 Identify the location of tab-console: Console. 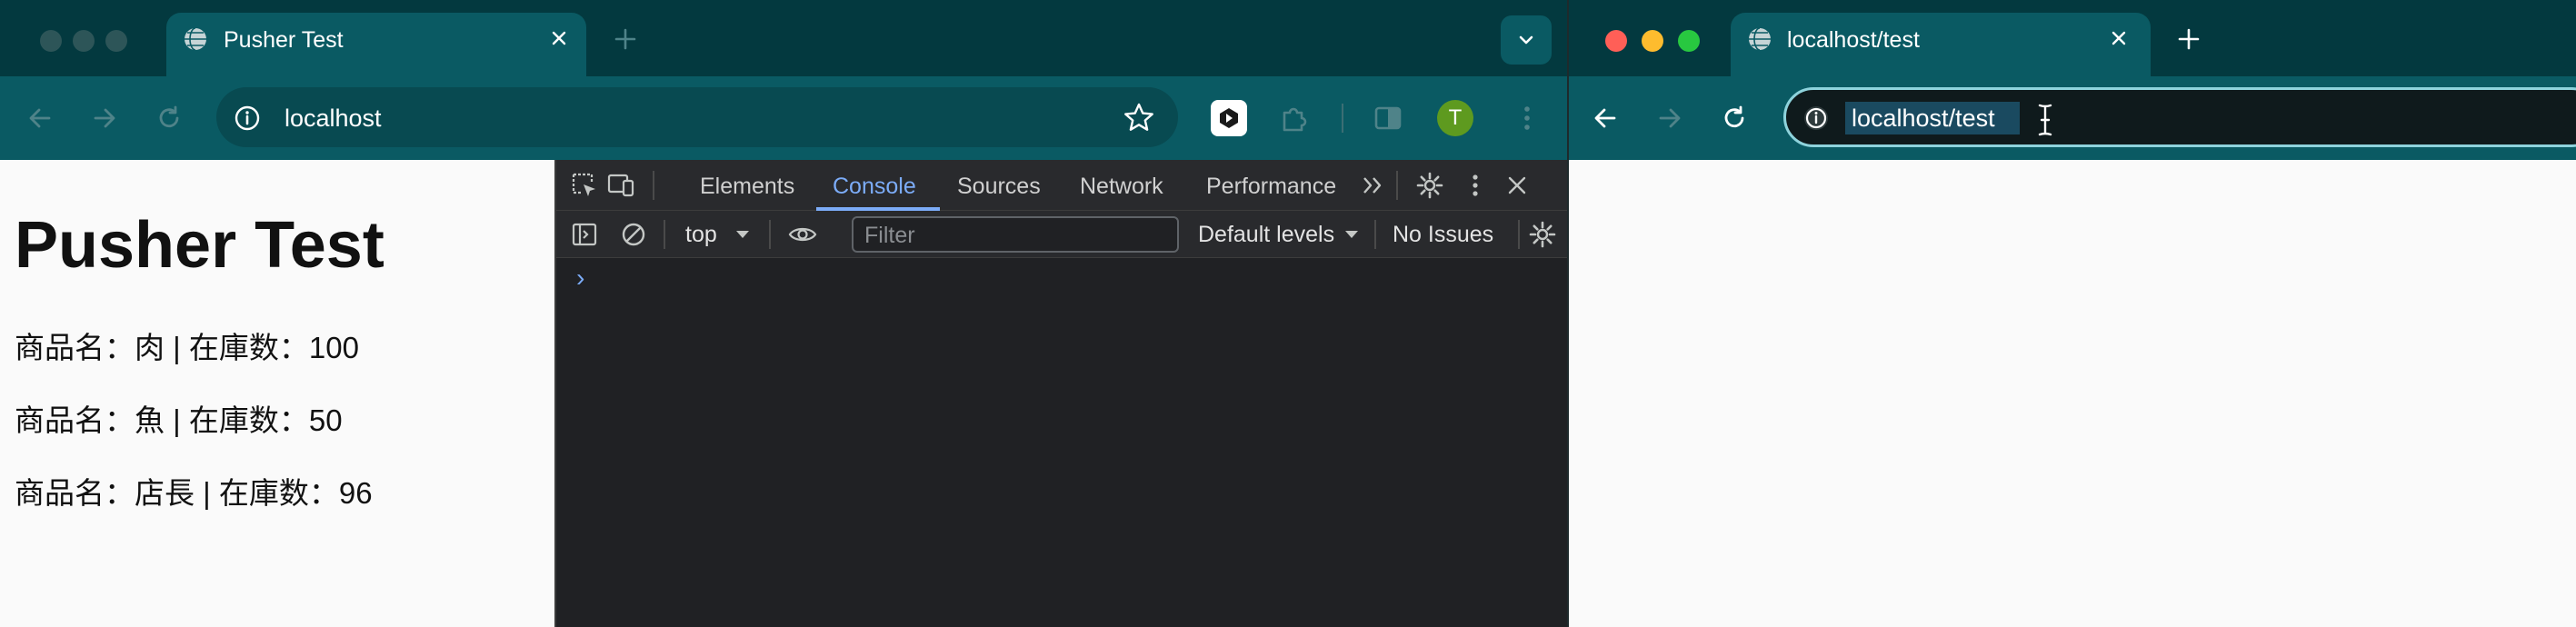
(874, 186).